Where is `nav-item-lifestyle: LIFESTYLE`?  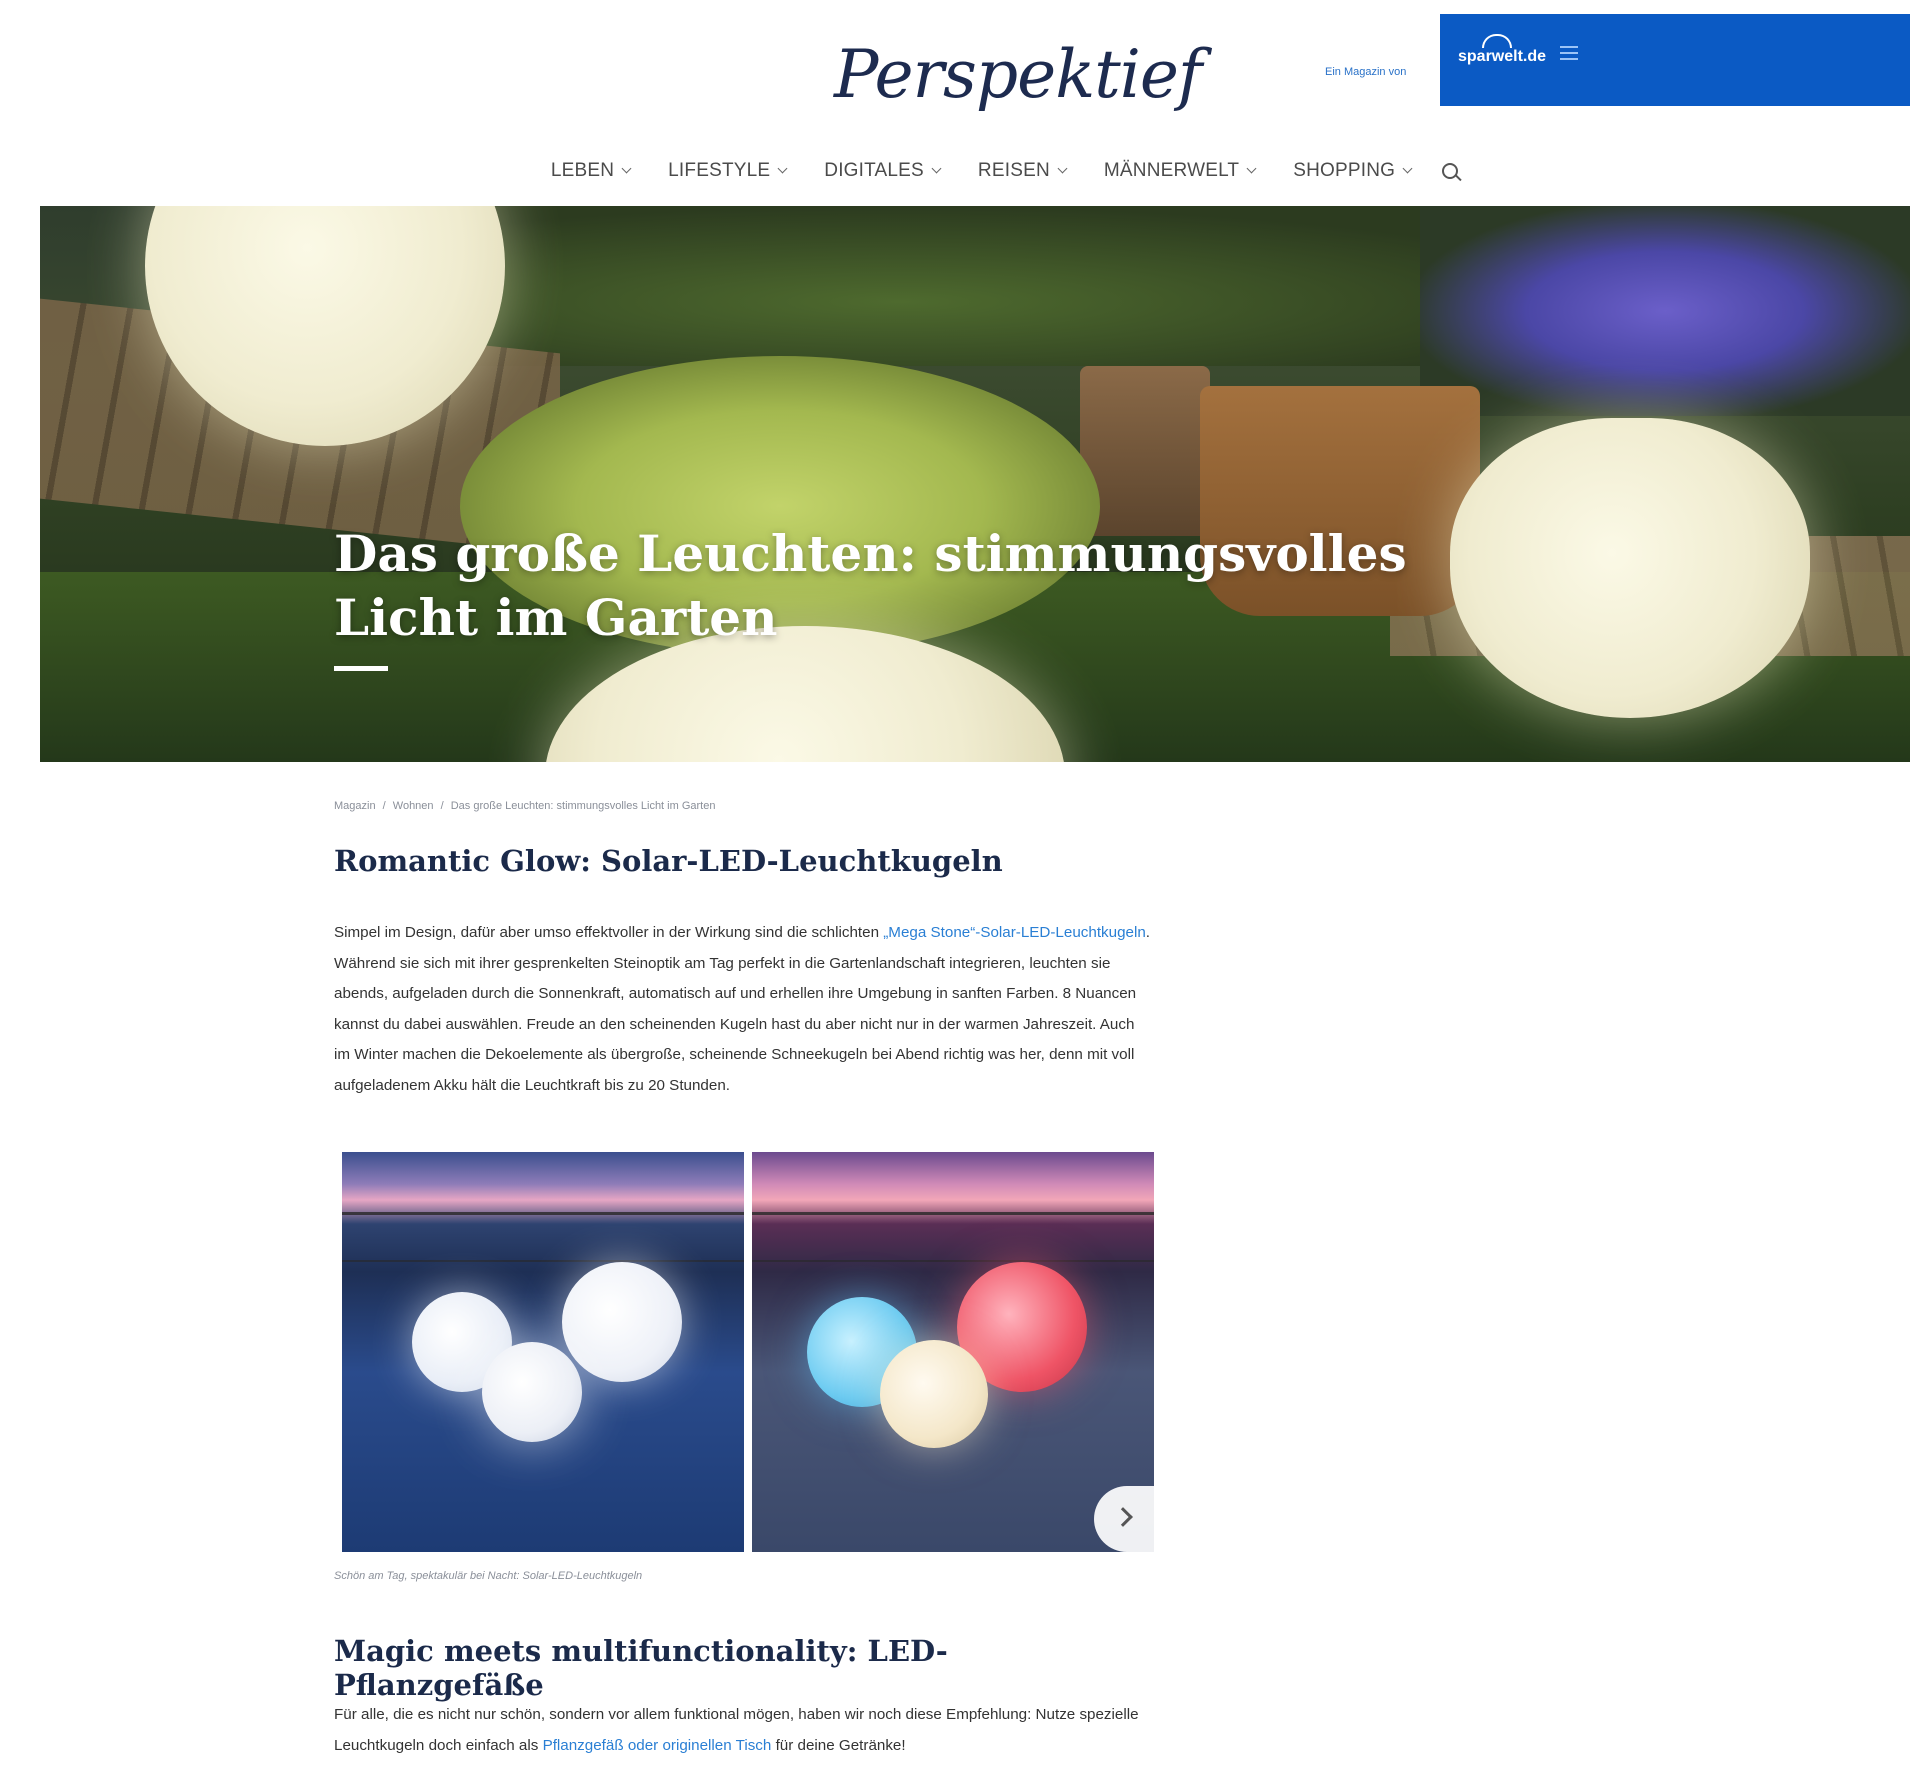
nav-item-lifestyle: LIFESTYLE is located at coordinates (728, 171).